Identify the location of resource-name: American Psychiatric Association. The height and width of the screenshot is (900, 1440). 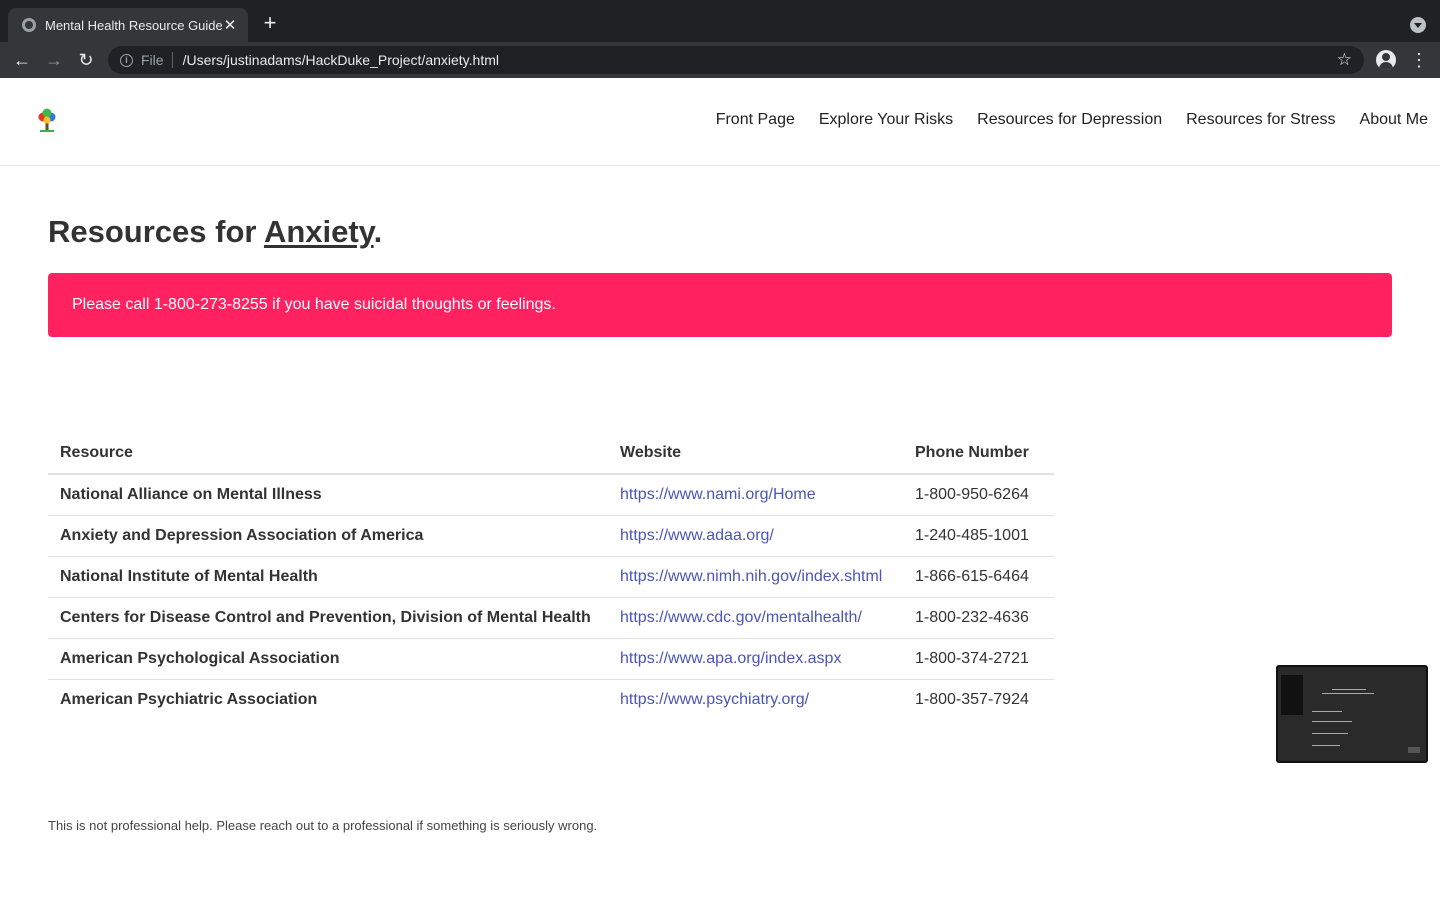
(189, 699).